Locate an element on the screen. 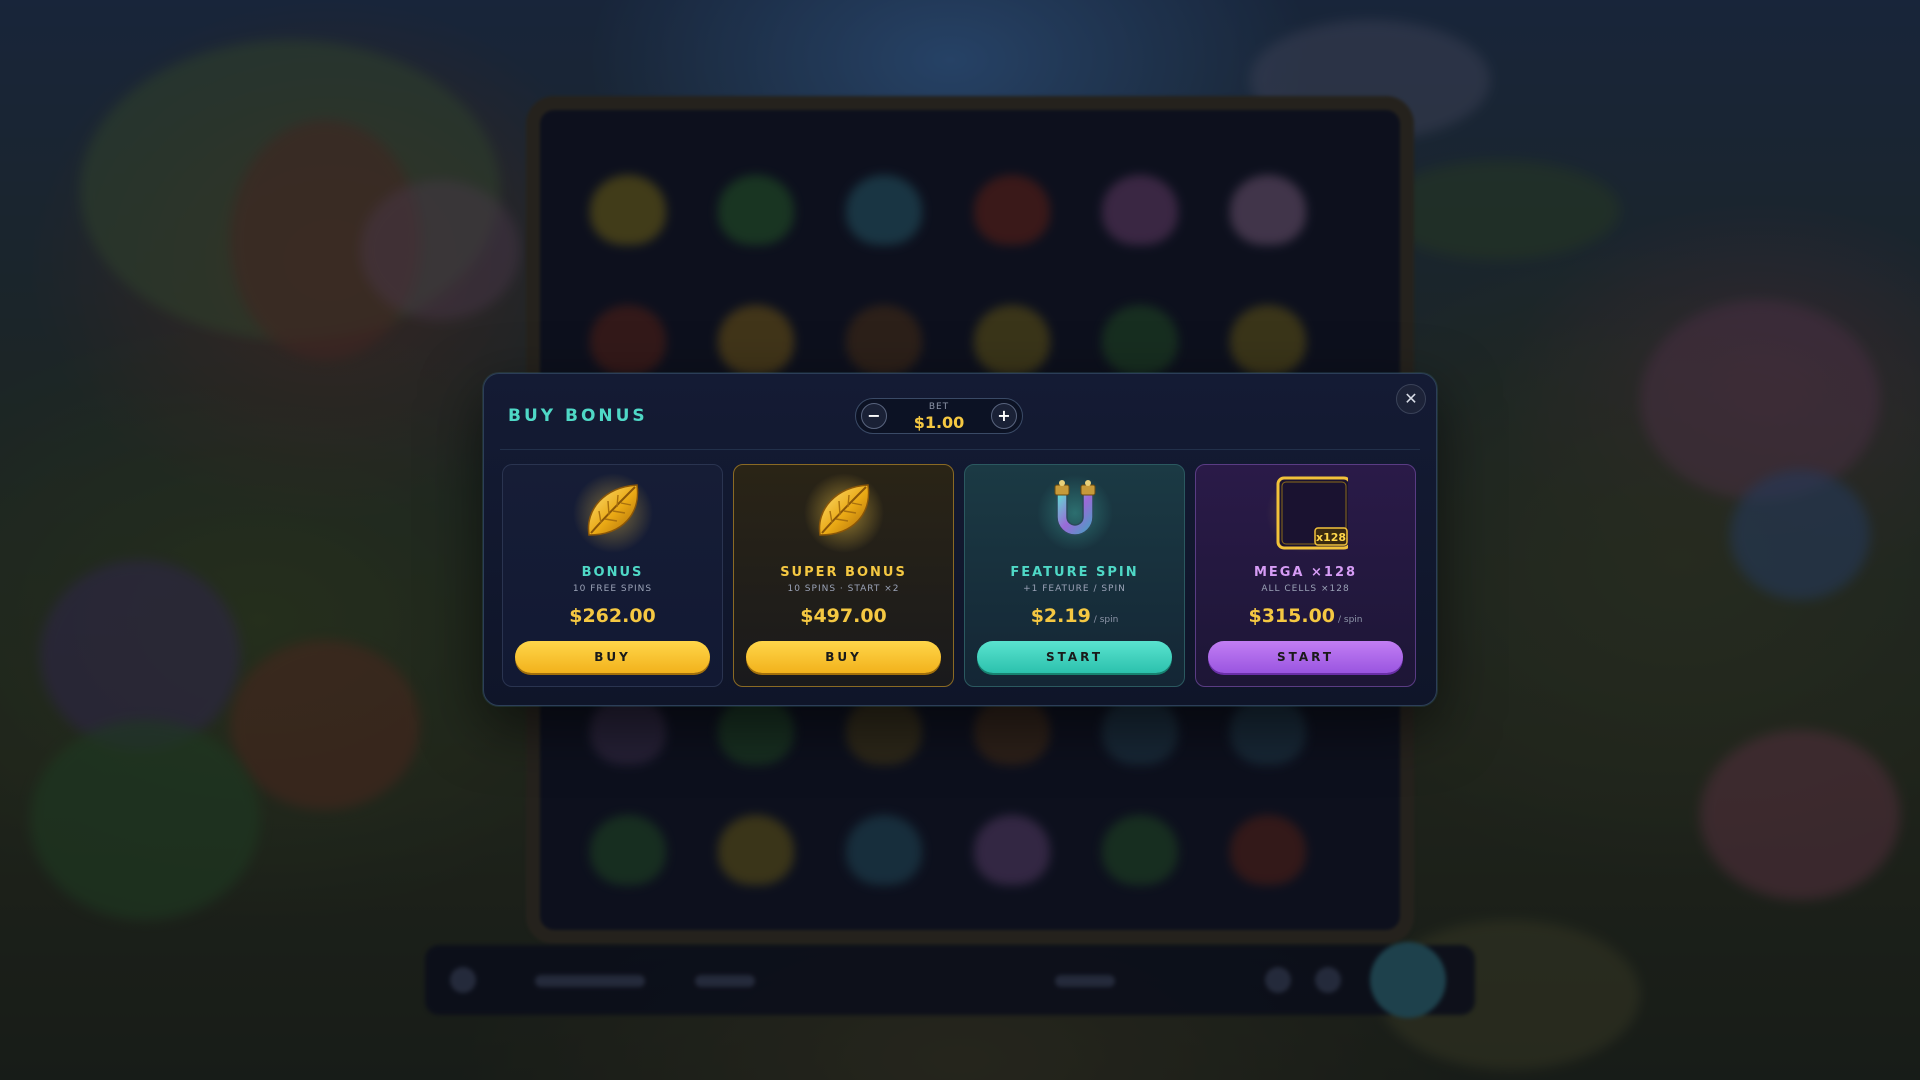 This screenshot has width=1920, height=1080. bonus-card: BONUS 10 FREE SPINS $262.00 BUY is located at coordinates (612, 575).